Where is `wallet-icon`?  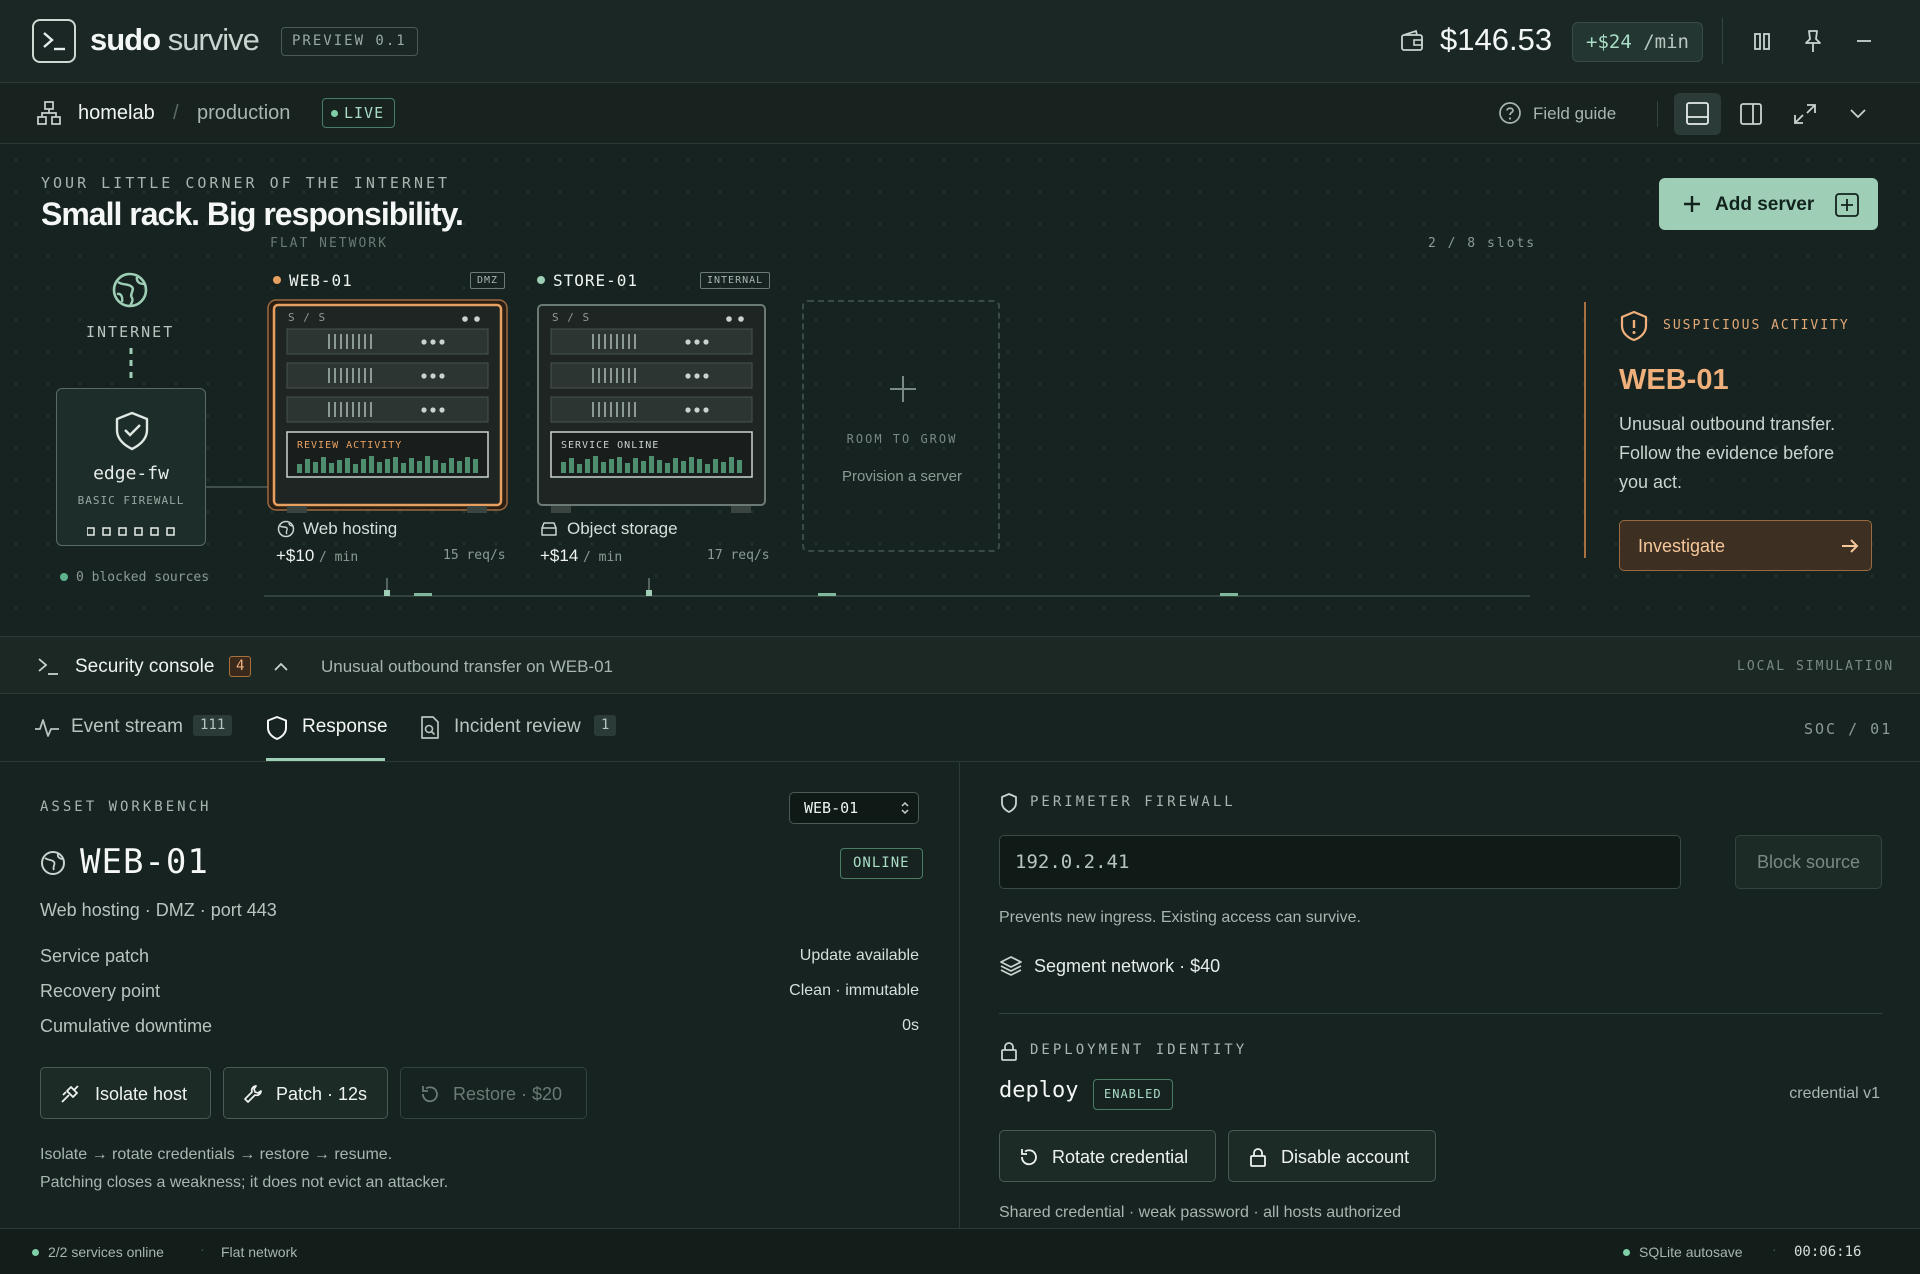
wallet-icon is located at coordinates (1412, 41).